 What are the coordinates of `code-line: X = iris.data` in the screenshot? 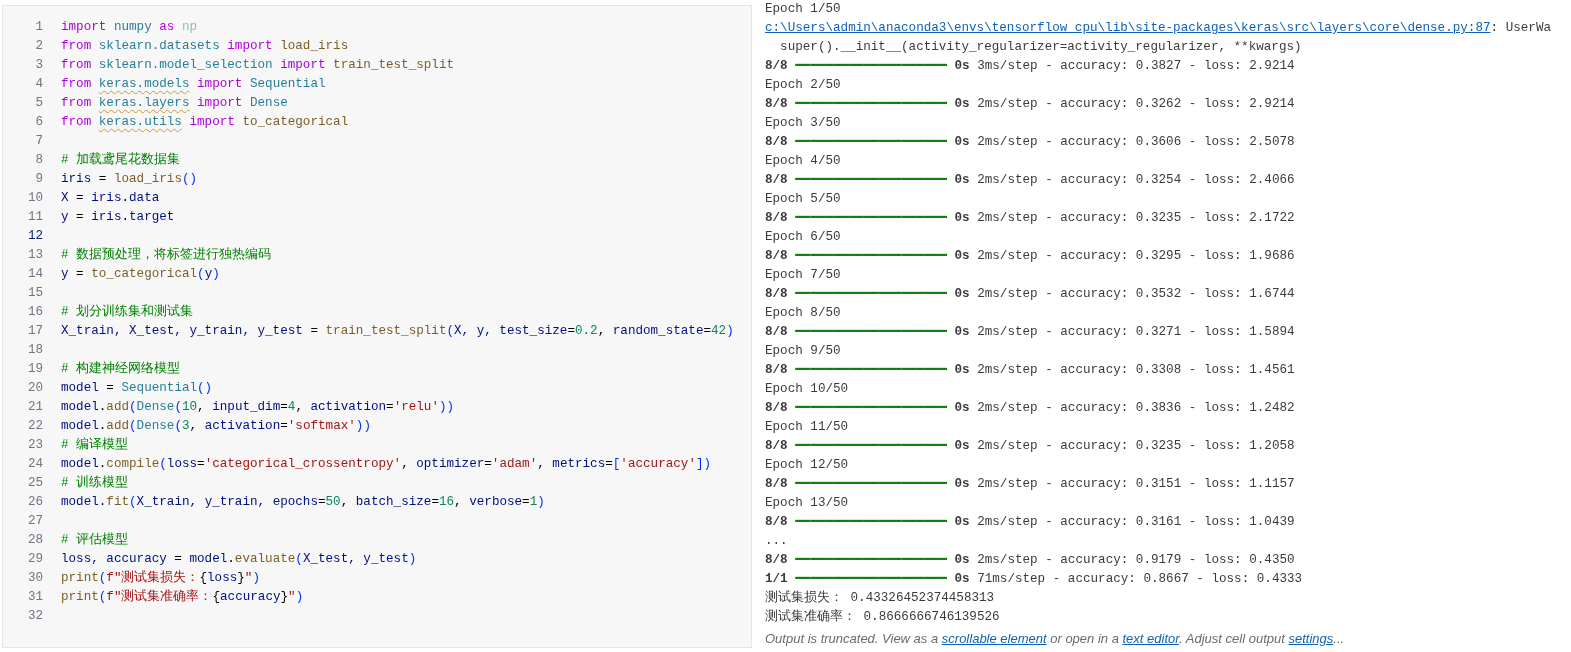 It's located at (110, 197).